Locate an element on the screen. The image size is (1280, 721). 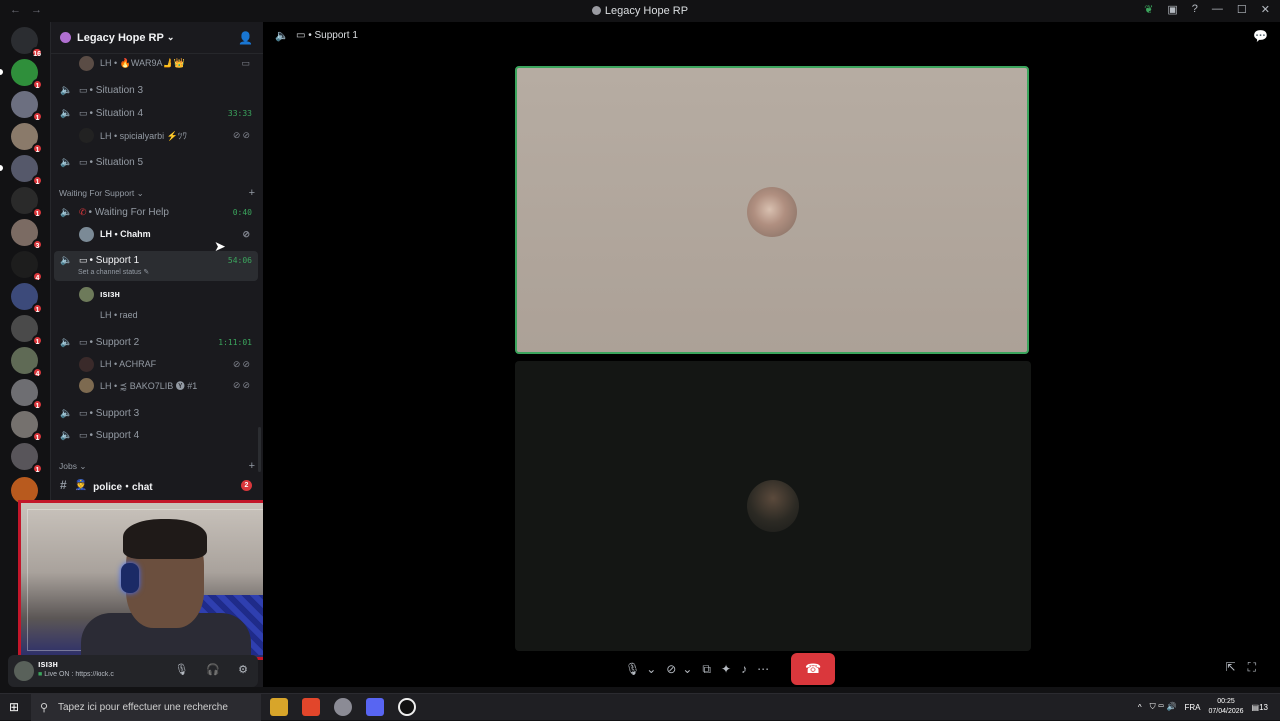
channel-name: • Waiting For Help is located at coordinates (128, 212).